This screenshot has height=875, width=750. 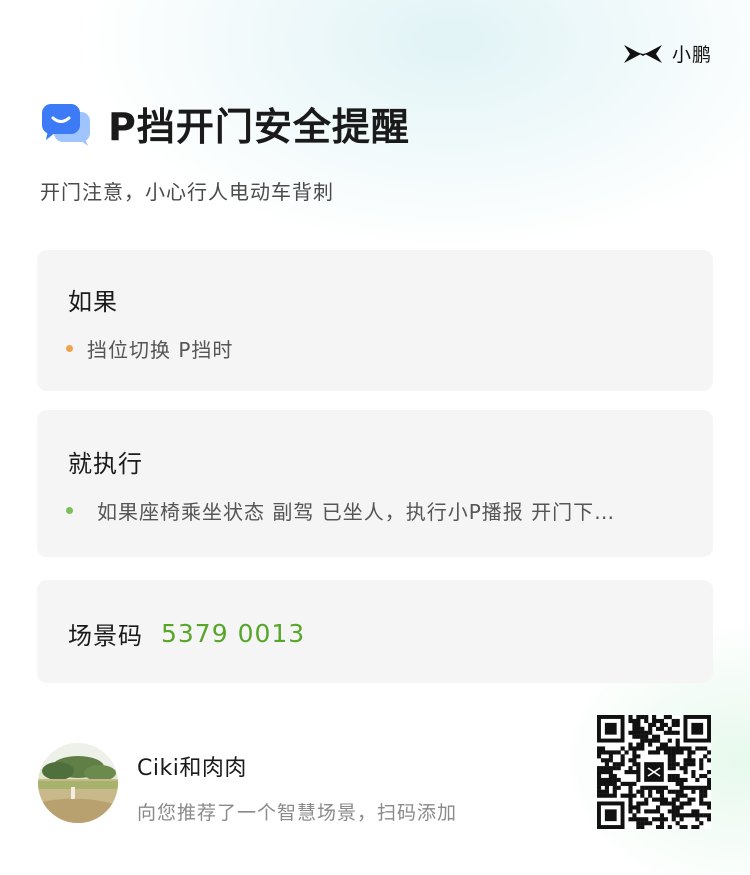 I want to click on condition-item: 挡位切换 P挡时, so click(x=149, y=348).